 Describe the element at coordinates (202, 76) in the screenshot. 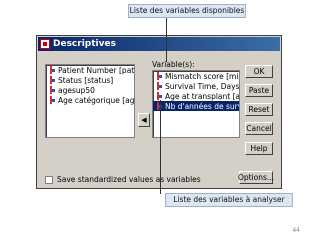

I see `target-list-item-label: Mismatch score [misma` at that location.